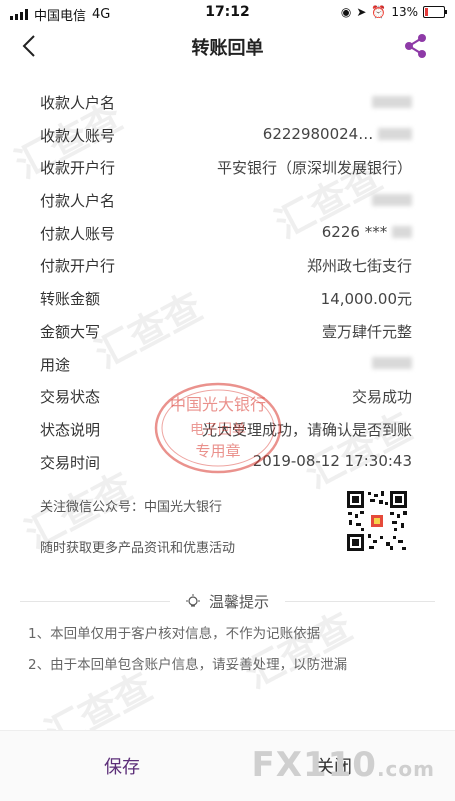 This screenshot has height=801, width=455. I want to click on detail-label: 付款人户名, so click(78, 201).